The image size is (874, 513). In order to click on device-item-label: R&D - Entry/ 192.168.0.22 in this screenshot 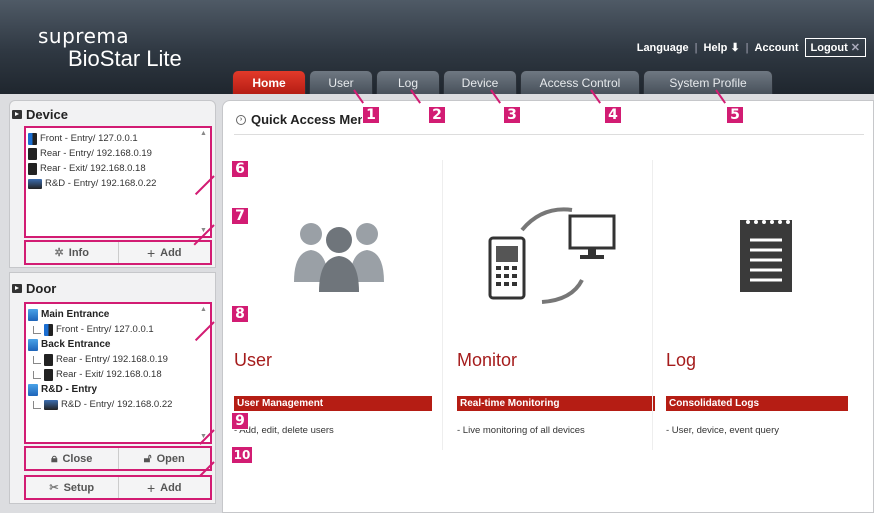, I will do `click(101, 183)`.